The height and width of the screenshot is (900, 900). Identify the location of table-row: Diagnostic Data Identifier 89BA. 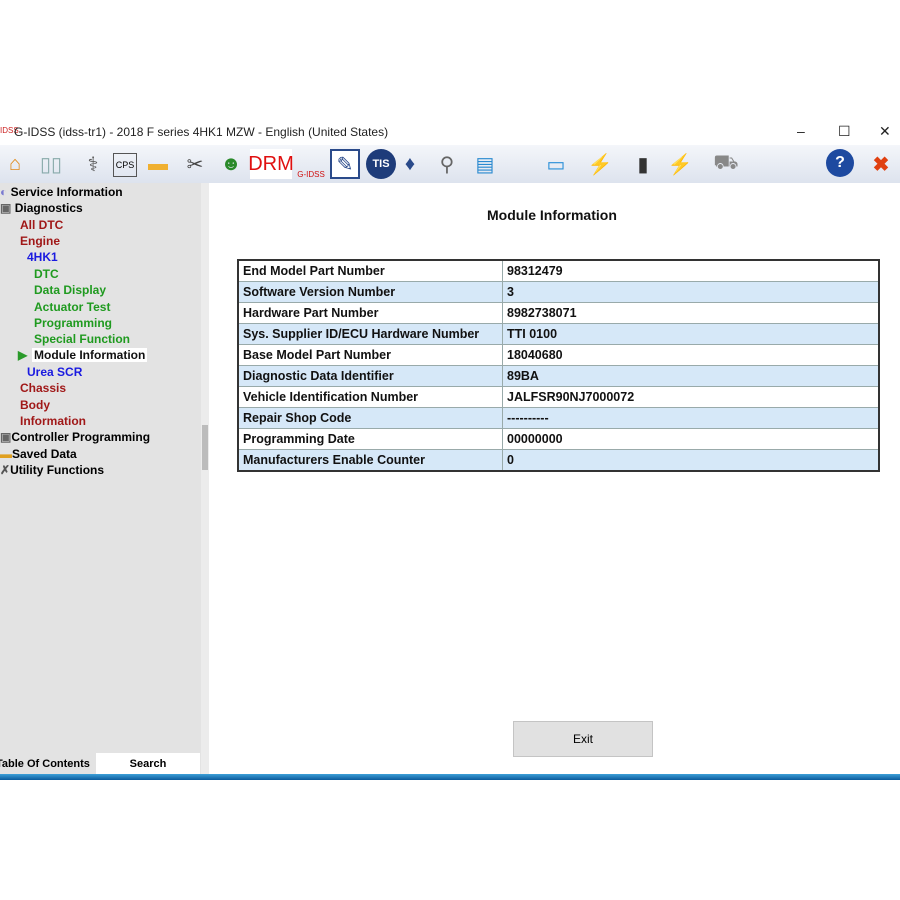
(558, 376).